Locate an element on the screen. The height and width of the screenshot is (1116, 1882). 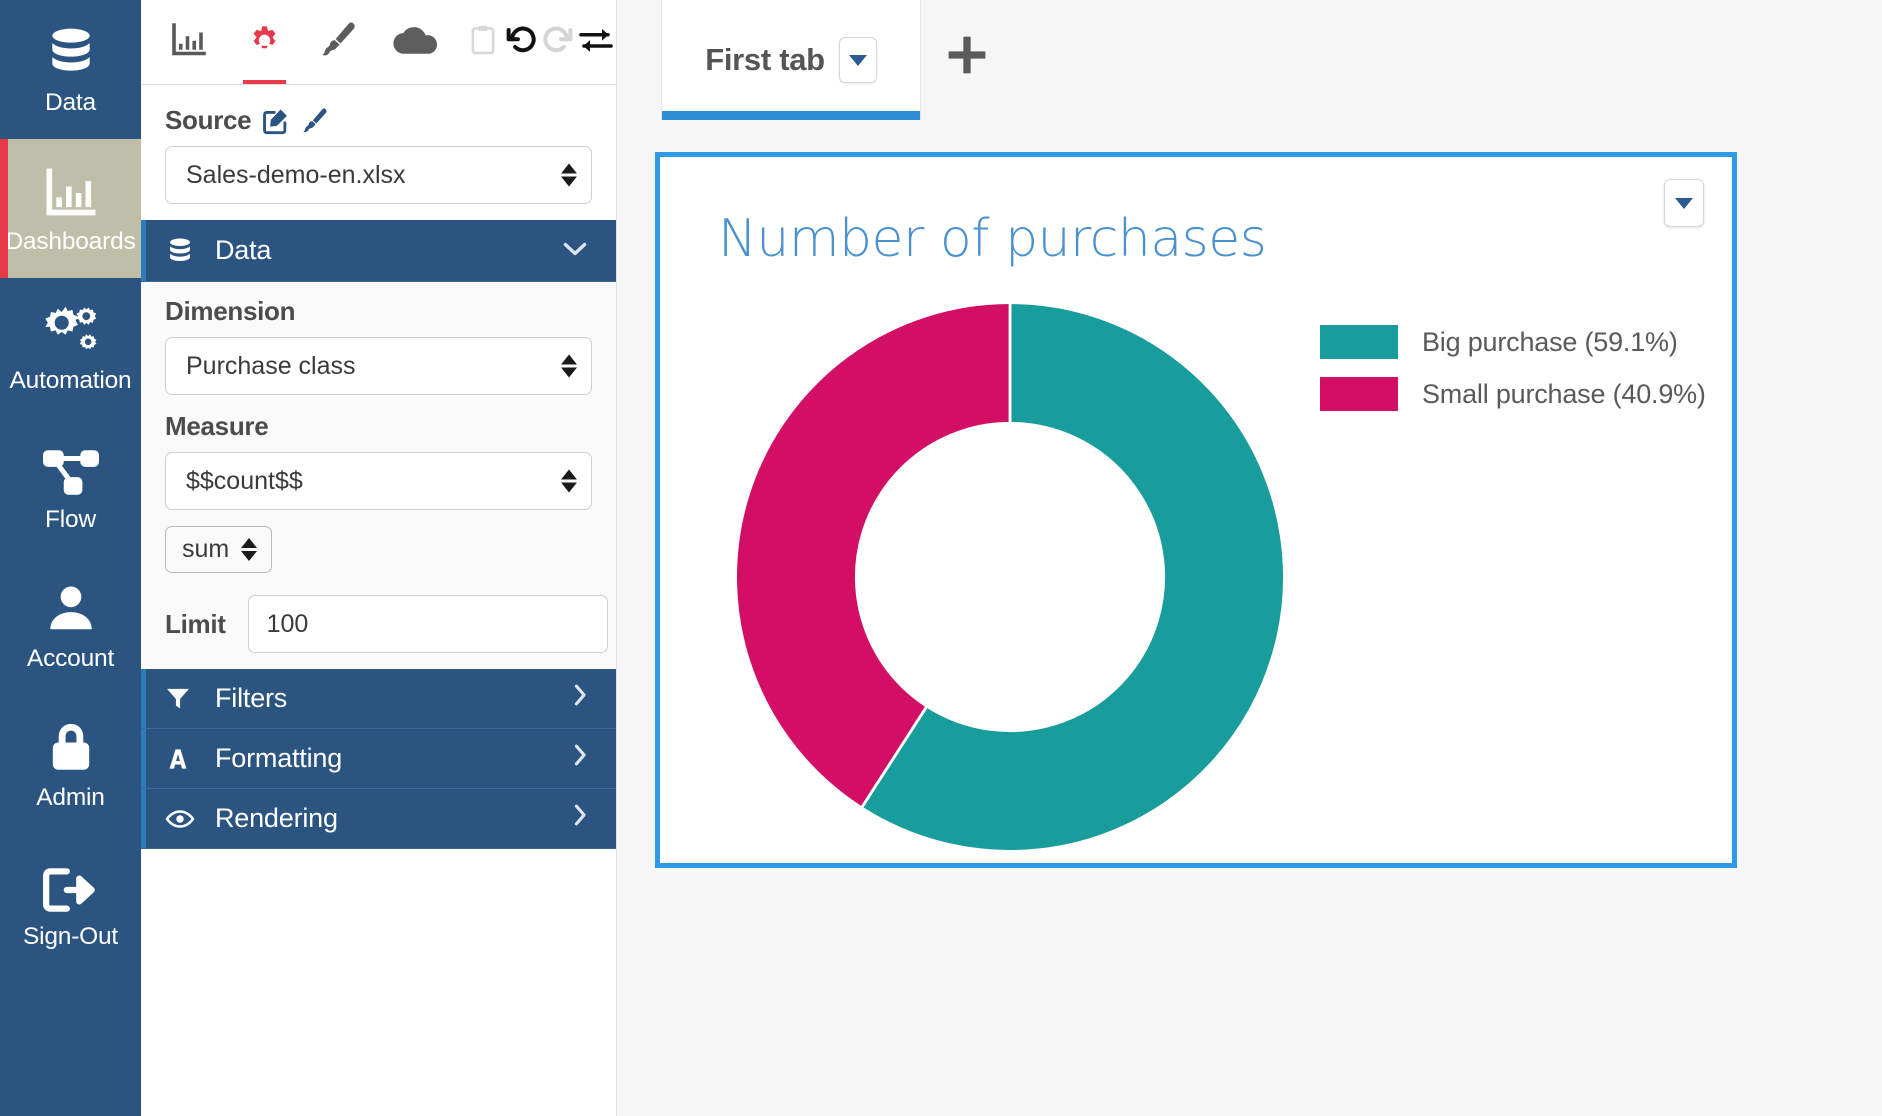
user-icon is located at coordinates (71, 607).